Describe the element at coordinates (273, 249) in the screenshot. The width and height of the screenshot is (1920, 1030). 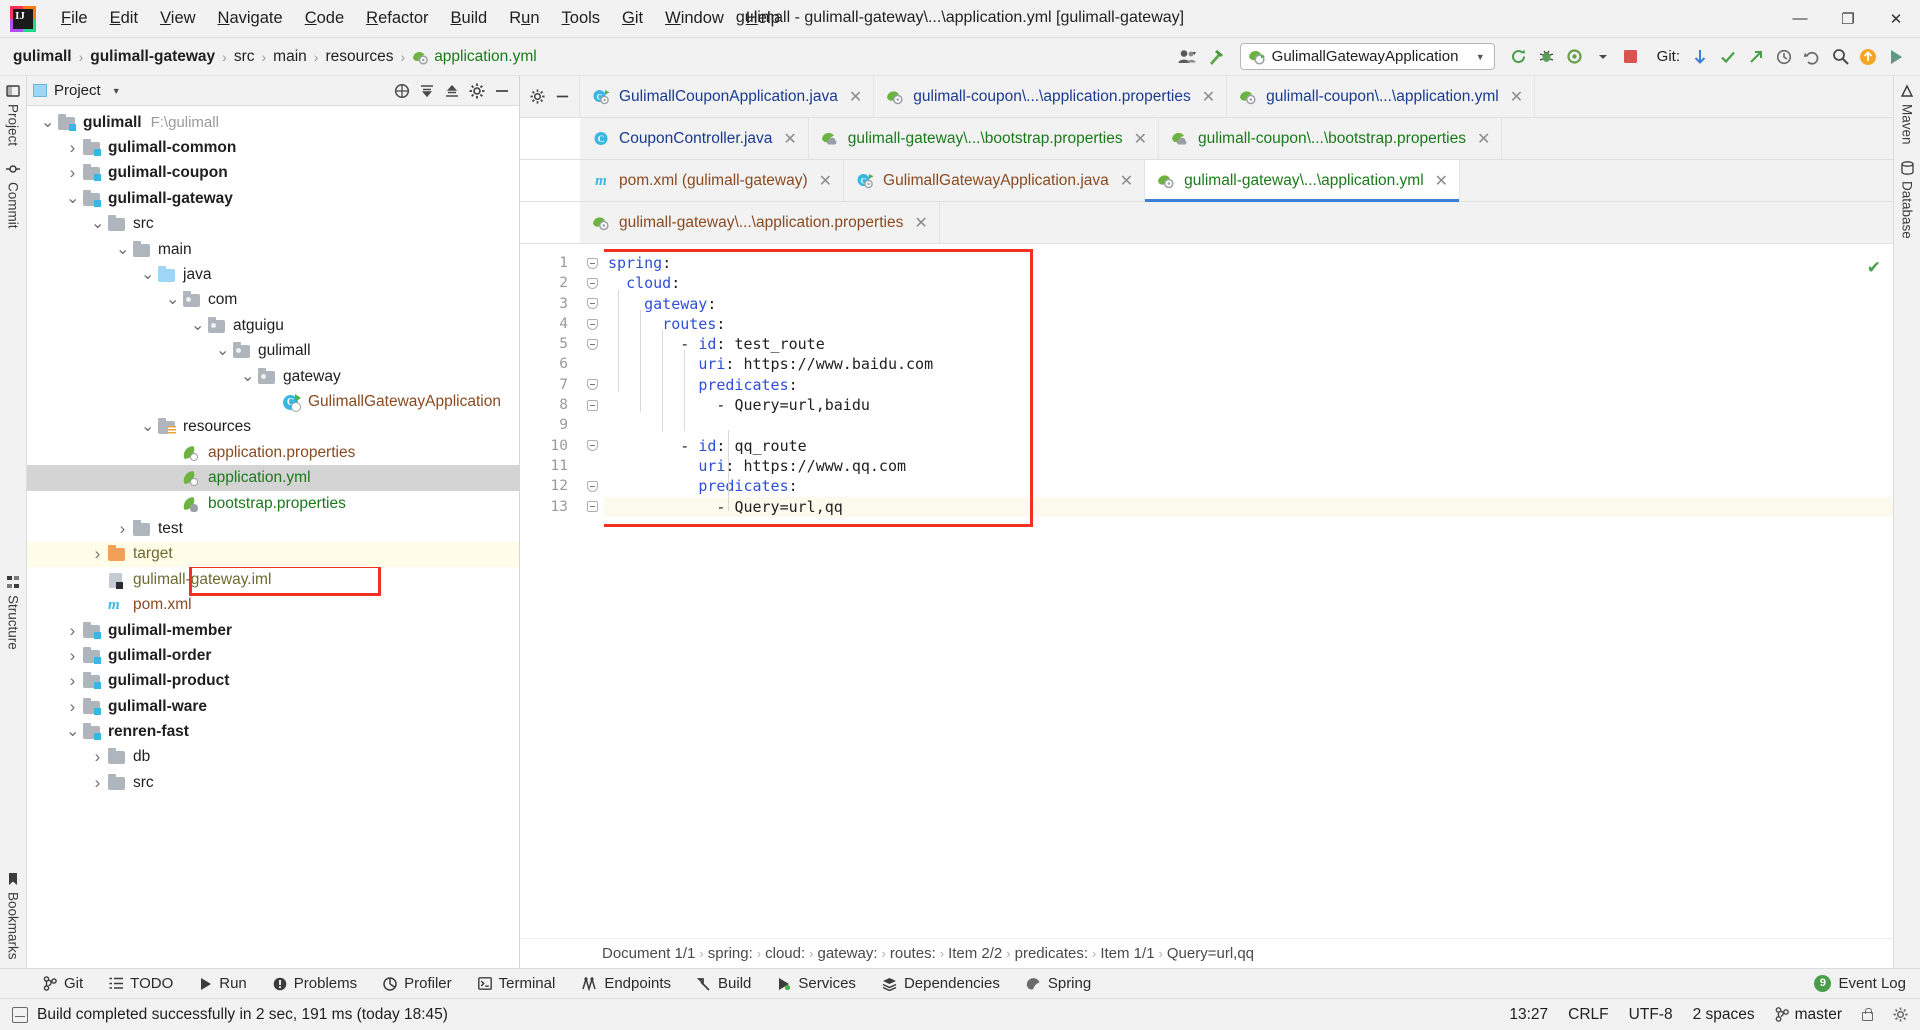
I see `tree-node: ⌄ main` at that location.